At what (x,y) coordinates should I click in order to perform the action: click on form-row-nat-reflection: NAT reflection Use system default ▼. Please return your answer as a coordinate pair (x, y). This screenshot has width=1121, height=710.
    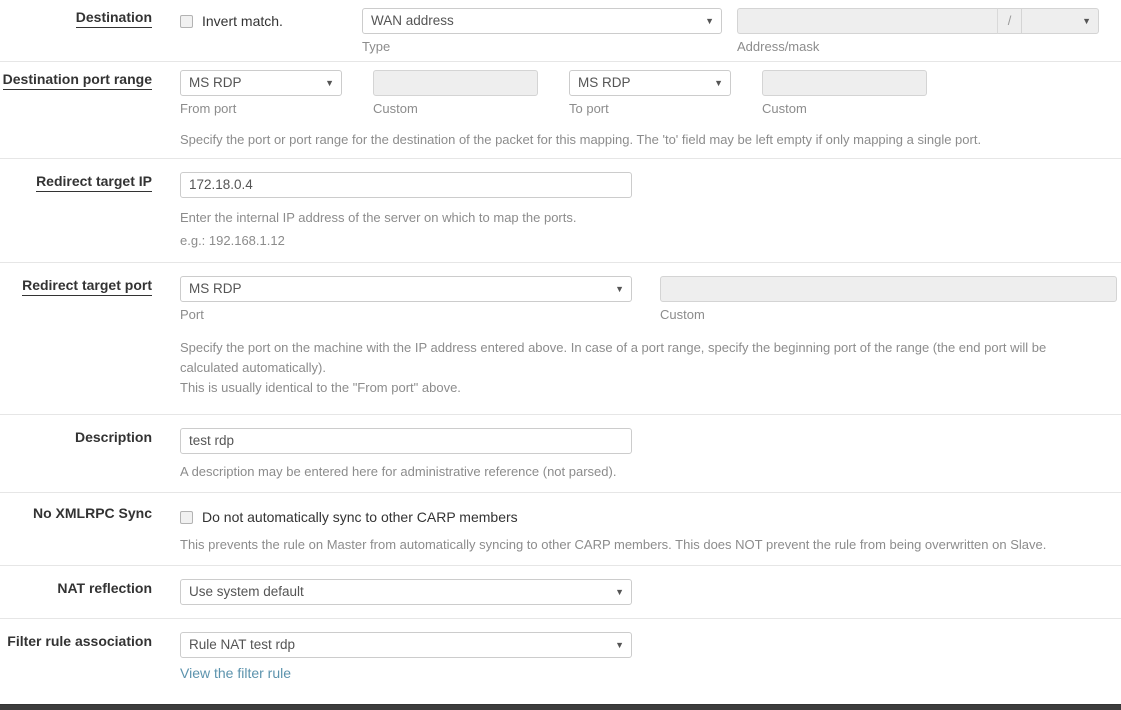
    Looking at the image, I should click on (560, 591).